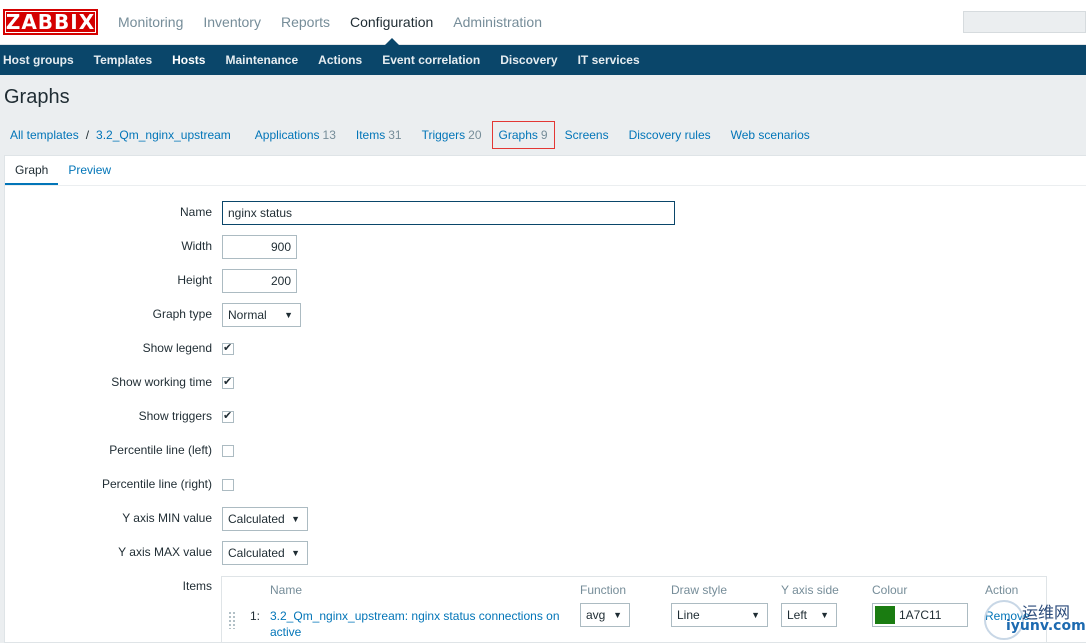  Describe the element at coordinates (228, 416) in the screenshot. I see `show-triggers-checkbox` at that location.